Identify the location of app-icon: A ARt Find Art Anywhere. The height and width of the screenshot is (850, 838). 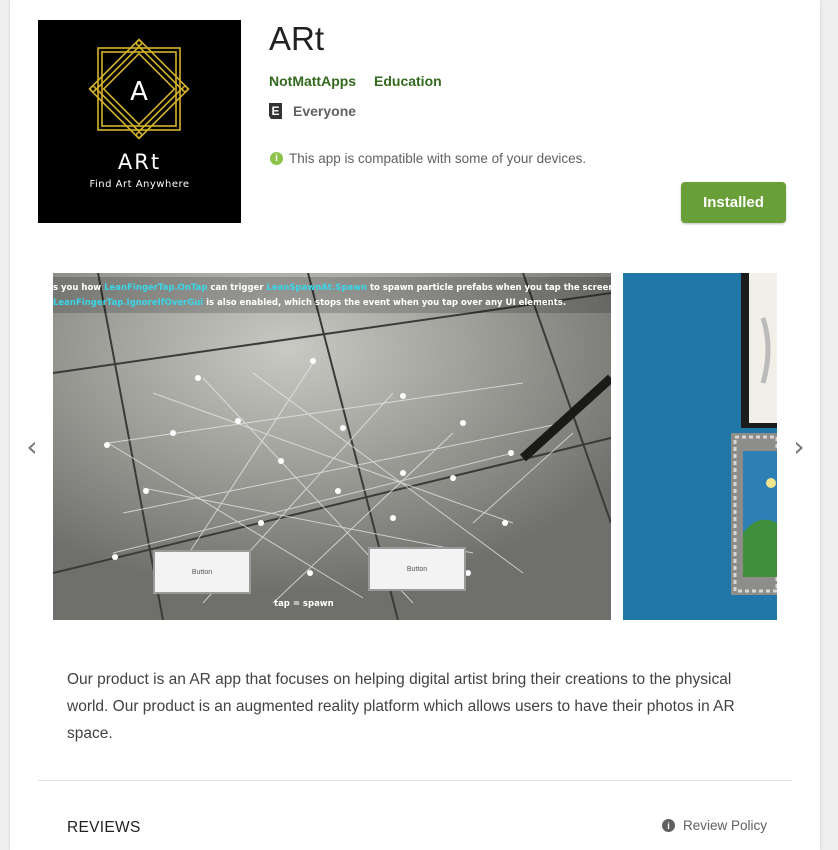
(139, 121).